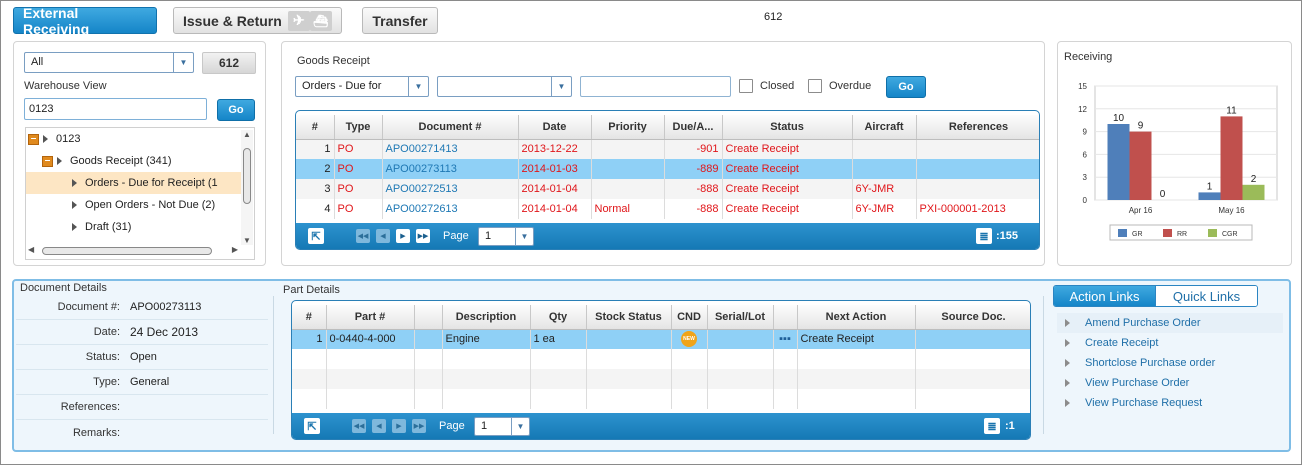  Describe the element at coordinates (561, 86) in the screenshot. I see `chevron-down-icon: ▼` at that location.